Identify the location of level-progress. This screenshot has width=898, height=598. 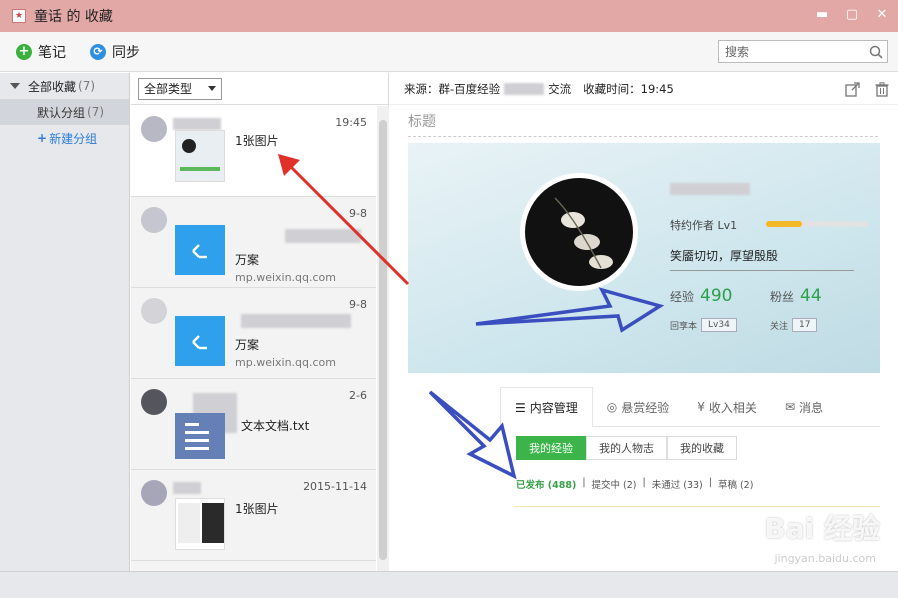
(817, 224).